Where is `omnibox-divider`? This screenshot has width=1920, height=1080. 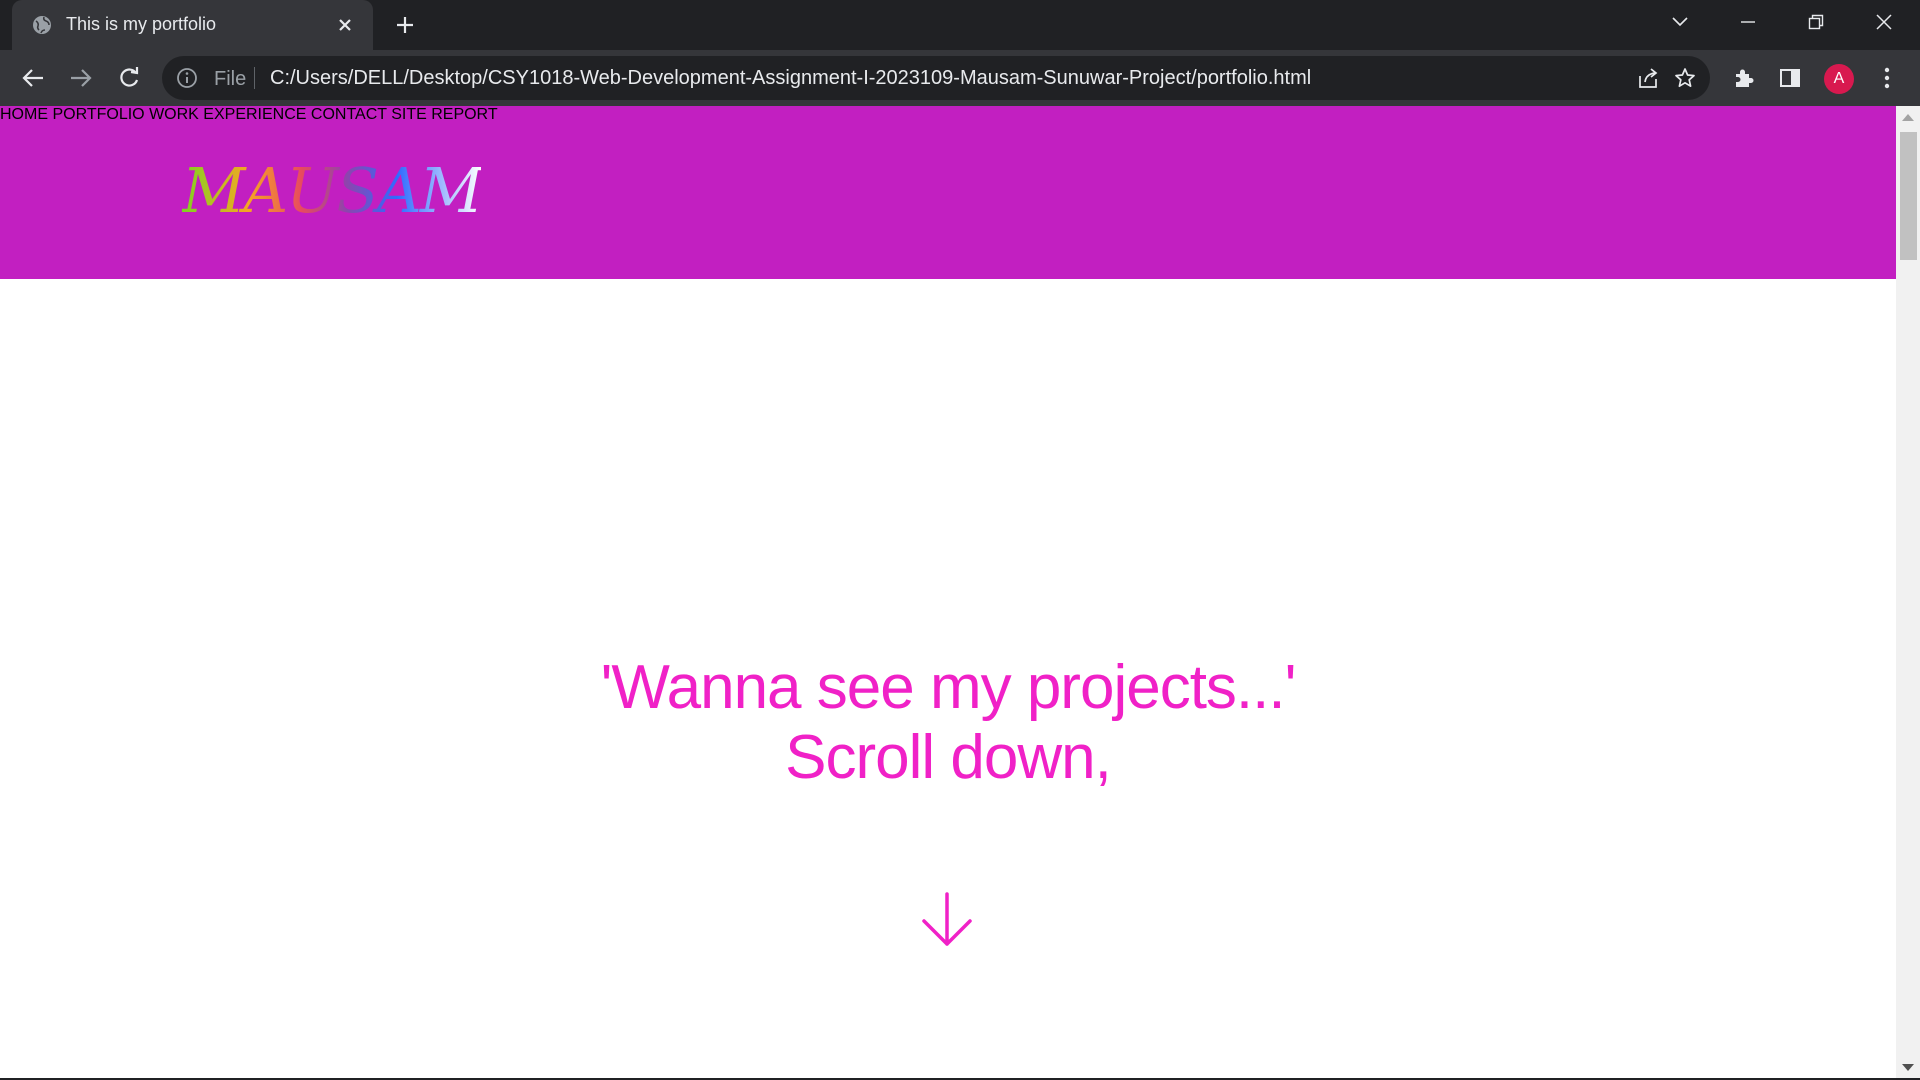 omnibox-divider is located at coordinates (254, 78).